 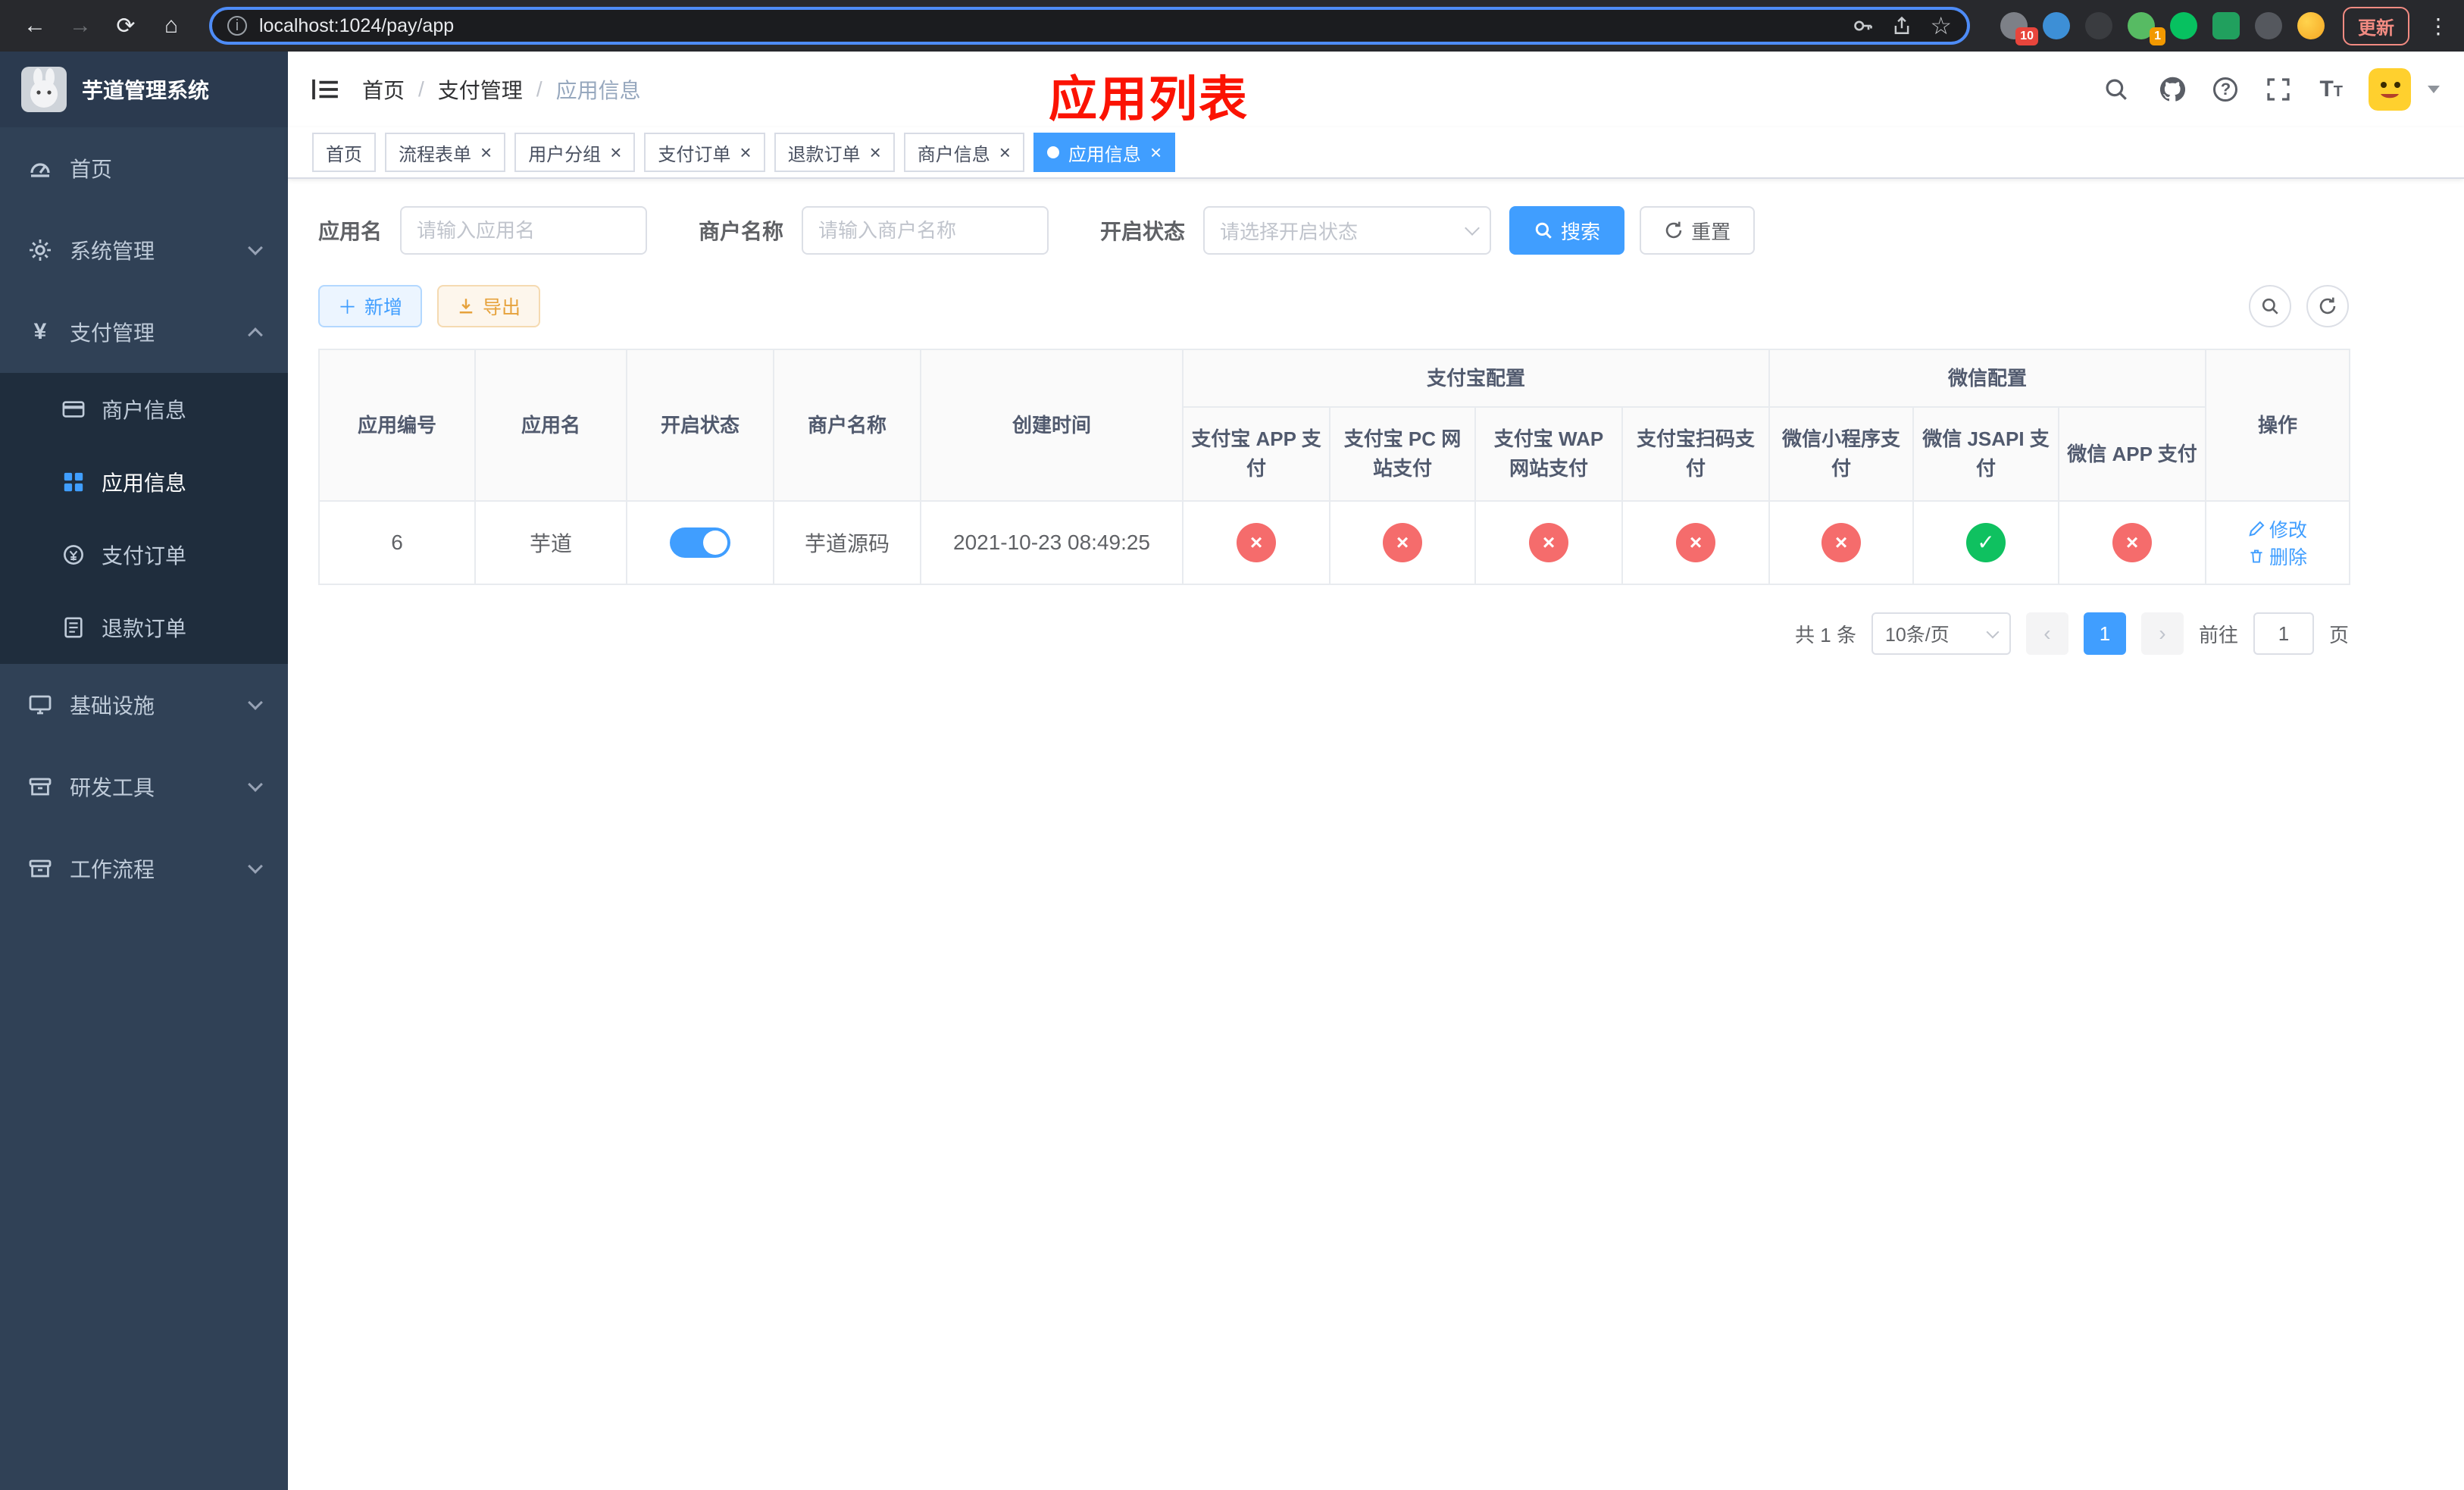 What do you see at coordinates (144, 868) in the screenshot?
I see `sidebar-item-workflow: 工作流程` at bounding box center [144, 868].